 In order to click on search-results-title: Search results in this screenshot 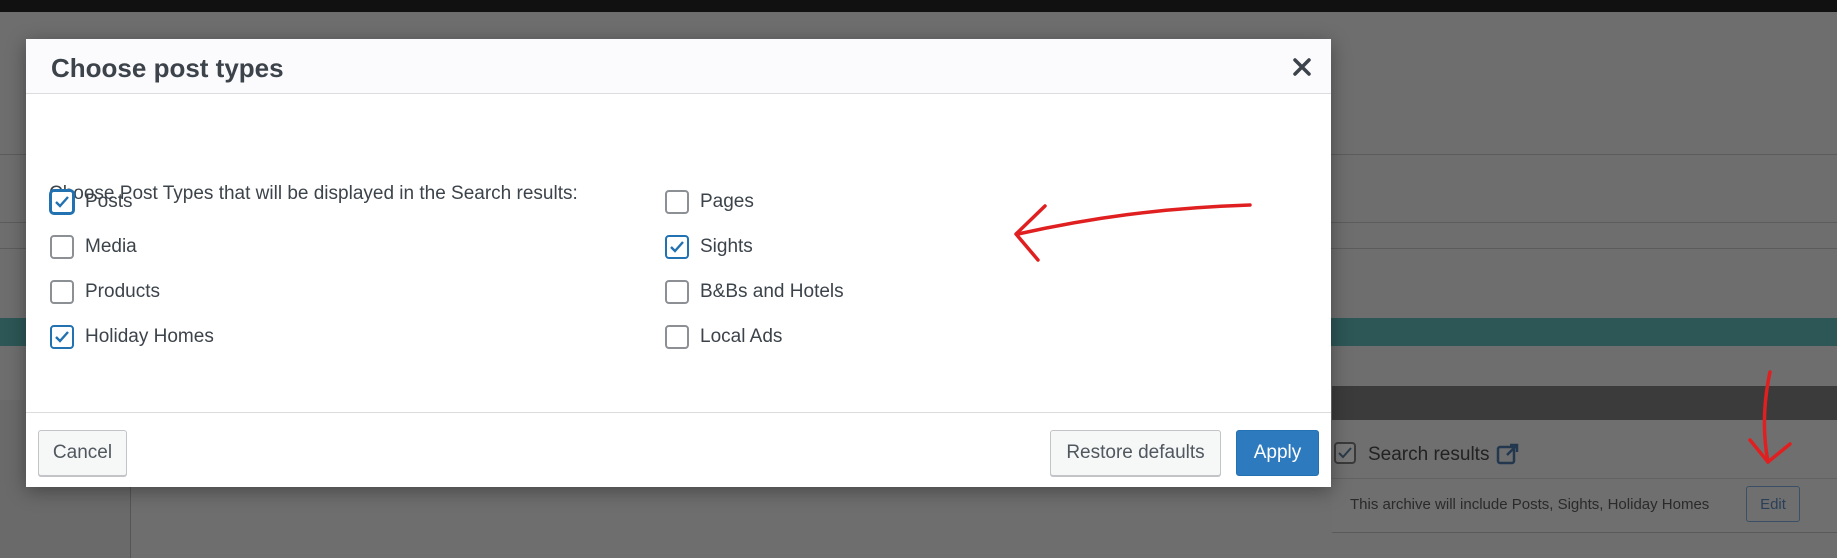, I will do `click(1429, 454)`.